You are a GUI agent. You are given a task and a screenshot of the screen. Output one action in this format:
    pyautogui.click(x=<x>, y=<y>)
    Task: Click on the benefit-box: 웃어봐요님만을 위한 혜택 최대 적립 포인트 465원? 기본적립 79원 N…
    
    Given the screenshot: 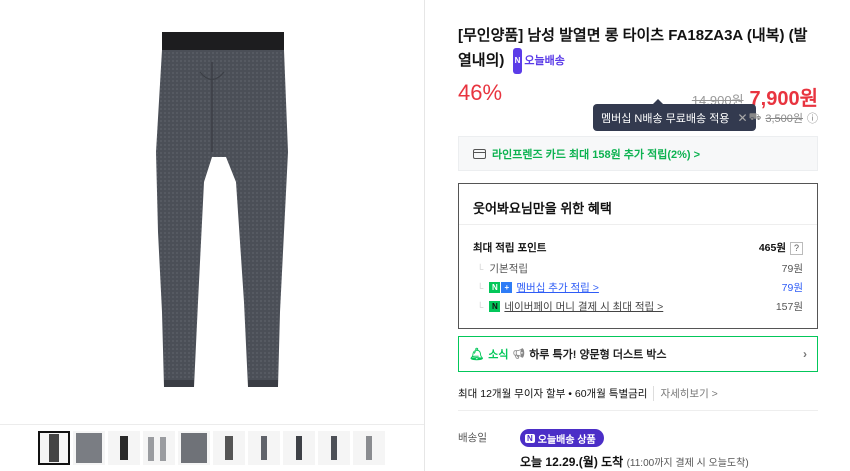 What is the action you would take?
    pyautogui.click(x=638, y=256)
    